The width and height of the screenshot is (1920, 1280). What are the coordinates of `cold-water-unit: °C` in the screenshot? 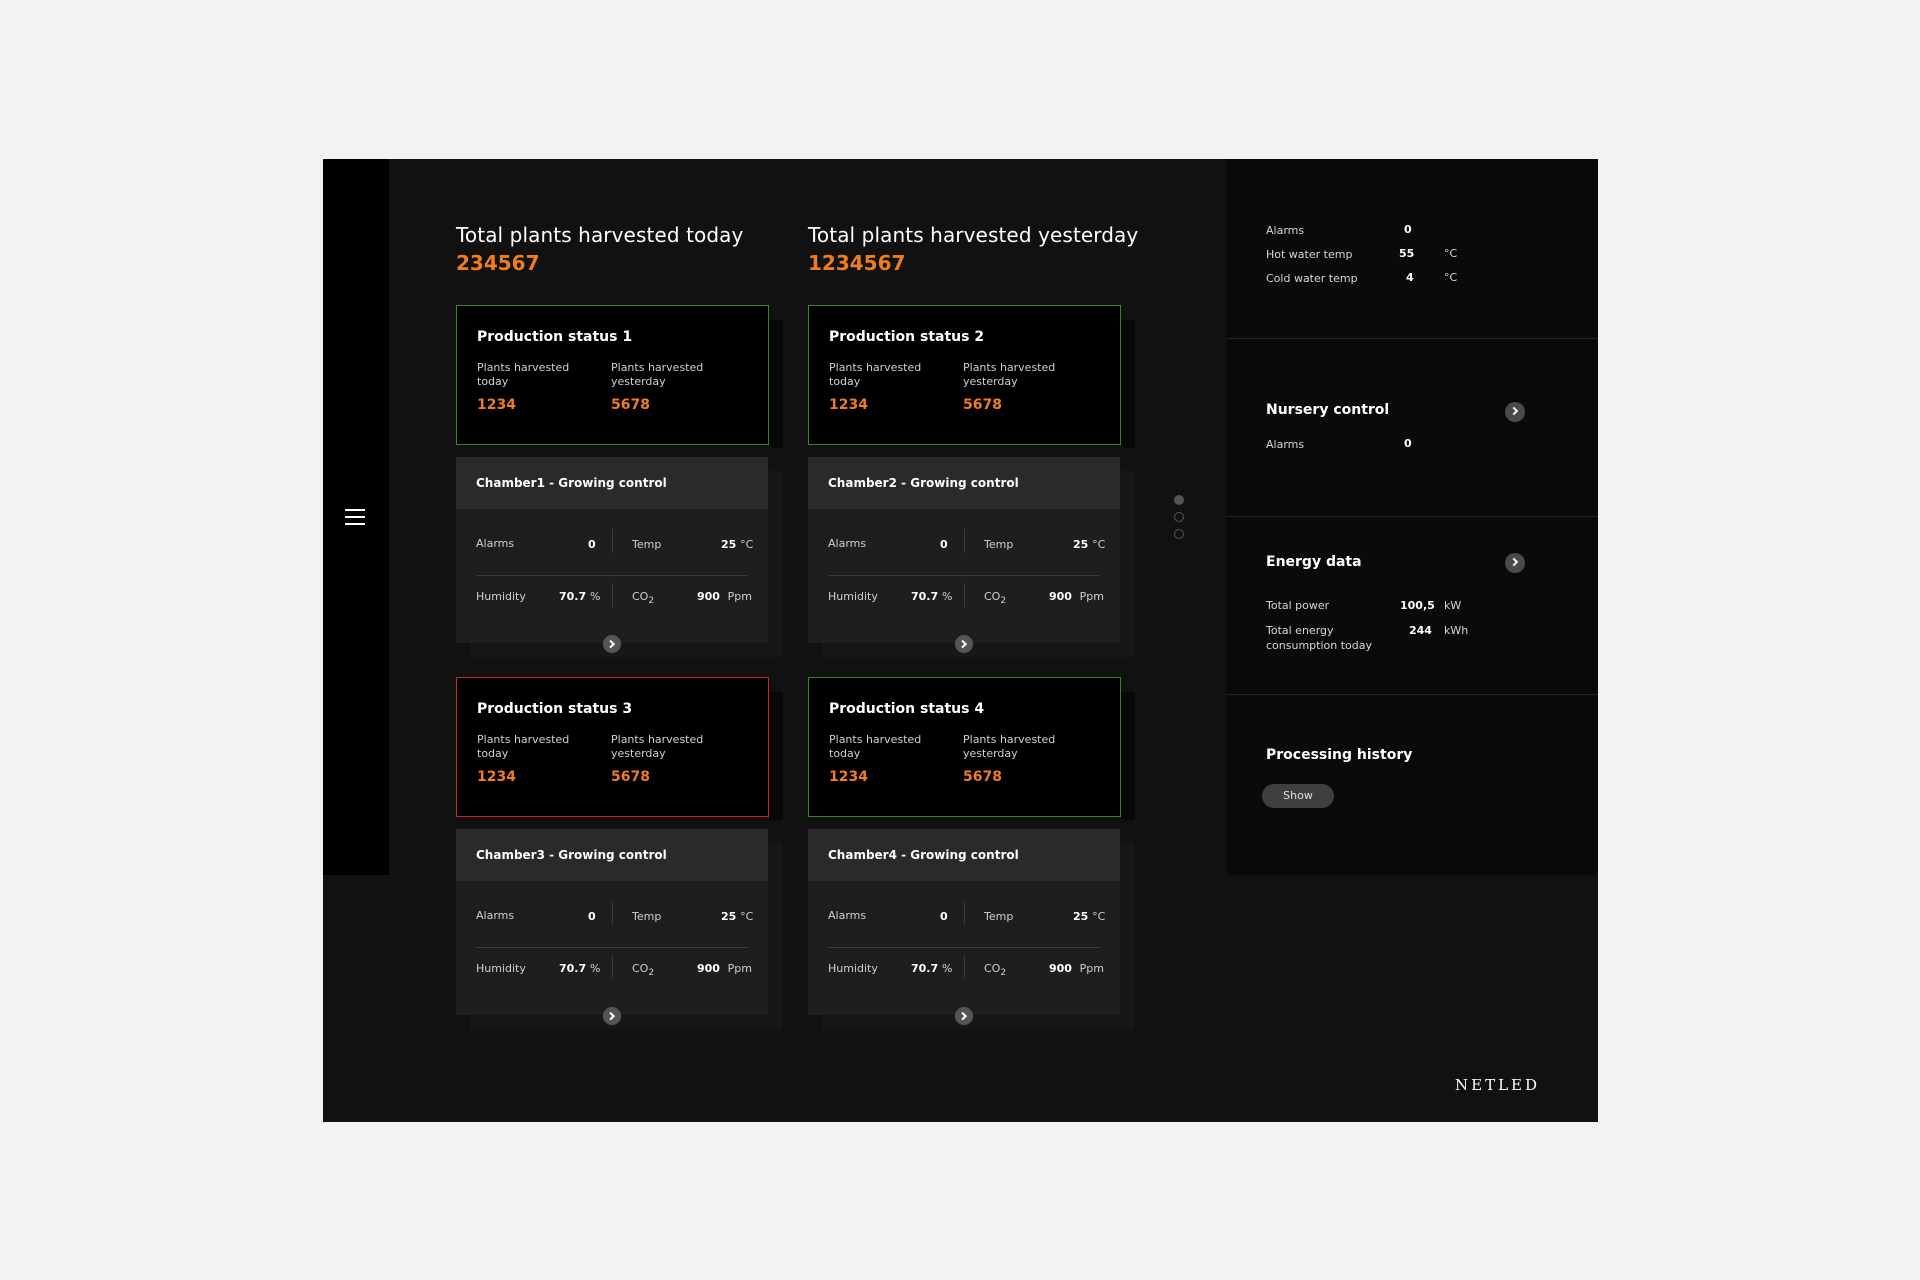 It's located at (1451, 277).